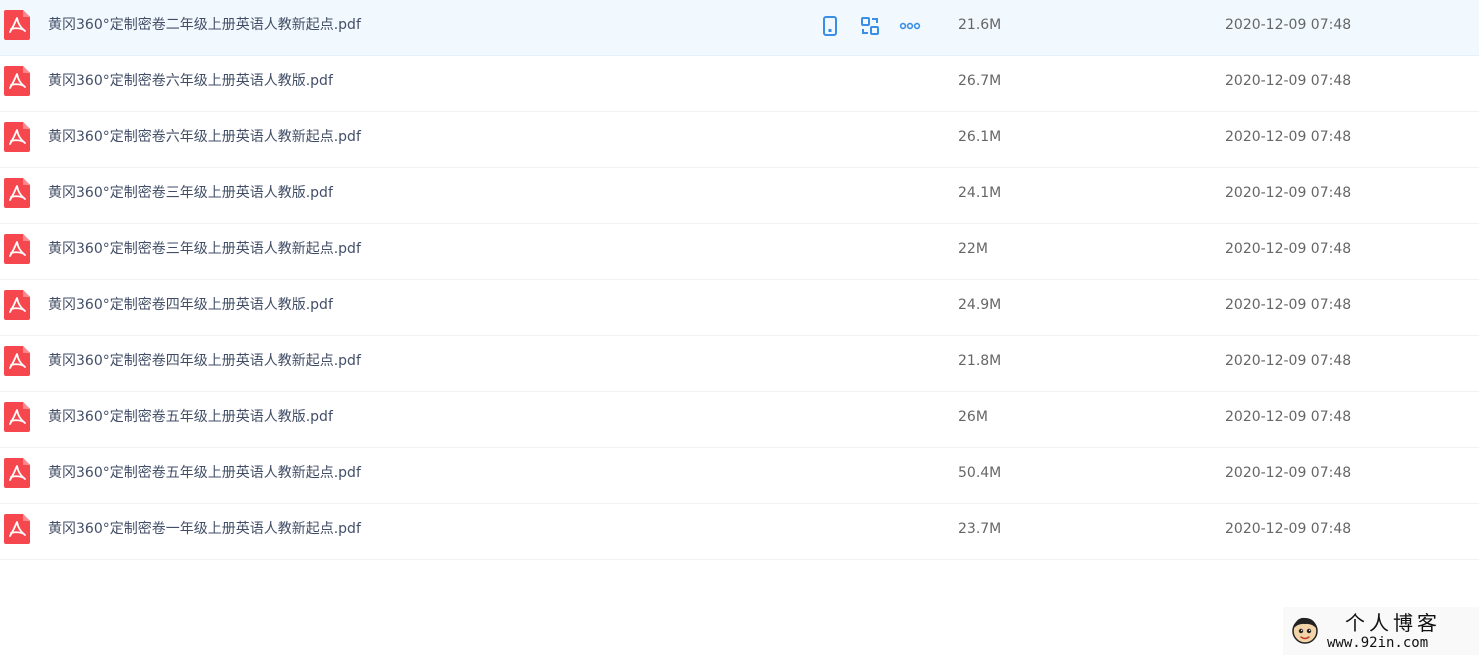  I want to click on file-name: 黄冈360°定制密卷三年级上册英语人教新起点.pdf, so click(204, 249).